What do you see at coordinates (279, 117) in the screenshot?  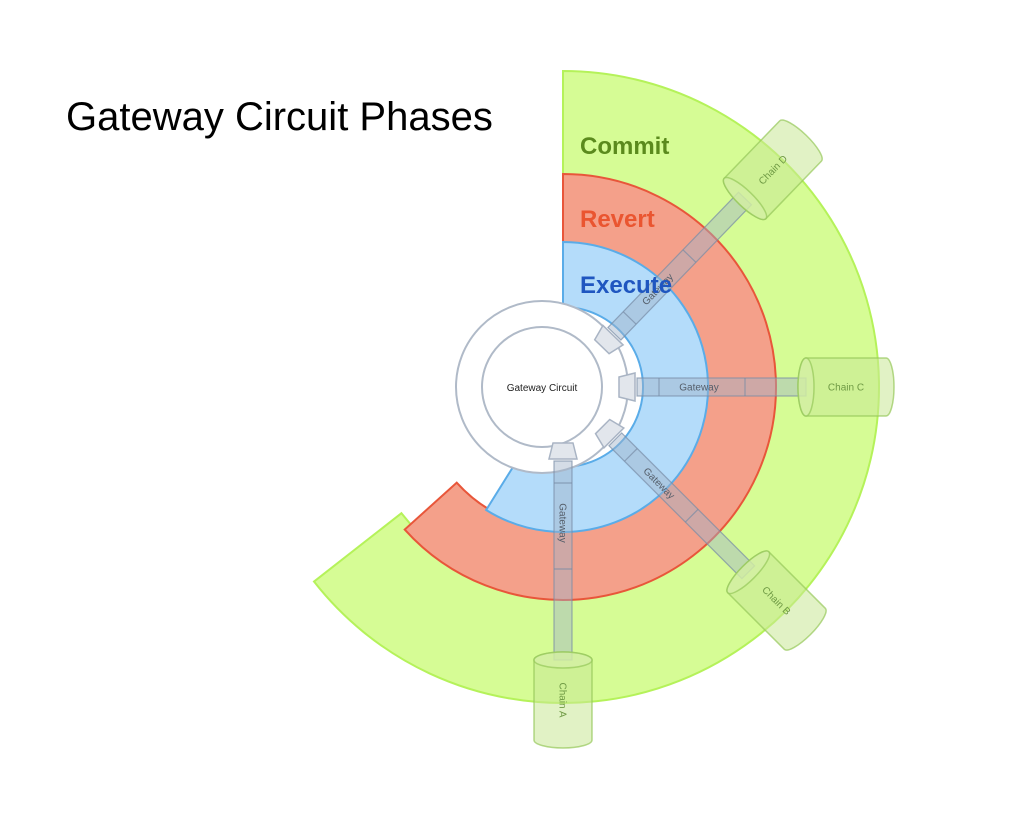 I see `page-title: Gateway Circuit Phases` at bounding box center [279, 117].